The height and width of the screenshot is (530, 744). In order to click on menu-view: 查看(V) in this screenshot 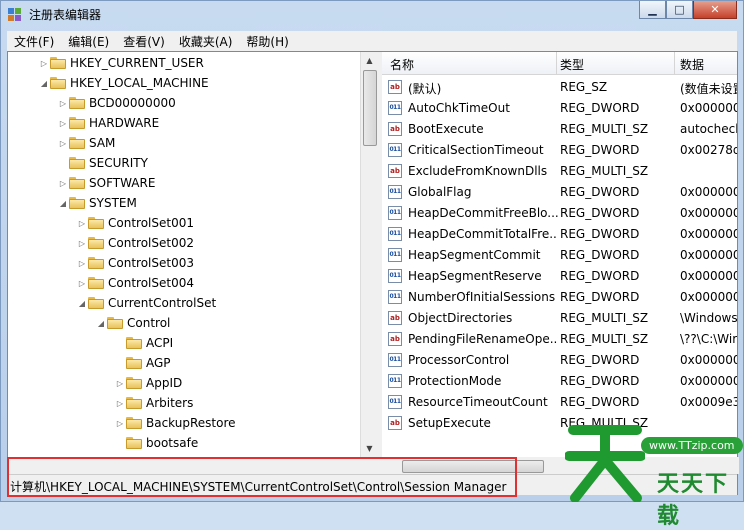, I will do `click(144, 41)`.